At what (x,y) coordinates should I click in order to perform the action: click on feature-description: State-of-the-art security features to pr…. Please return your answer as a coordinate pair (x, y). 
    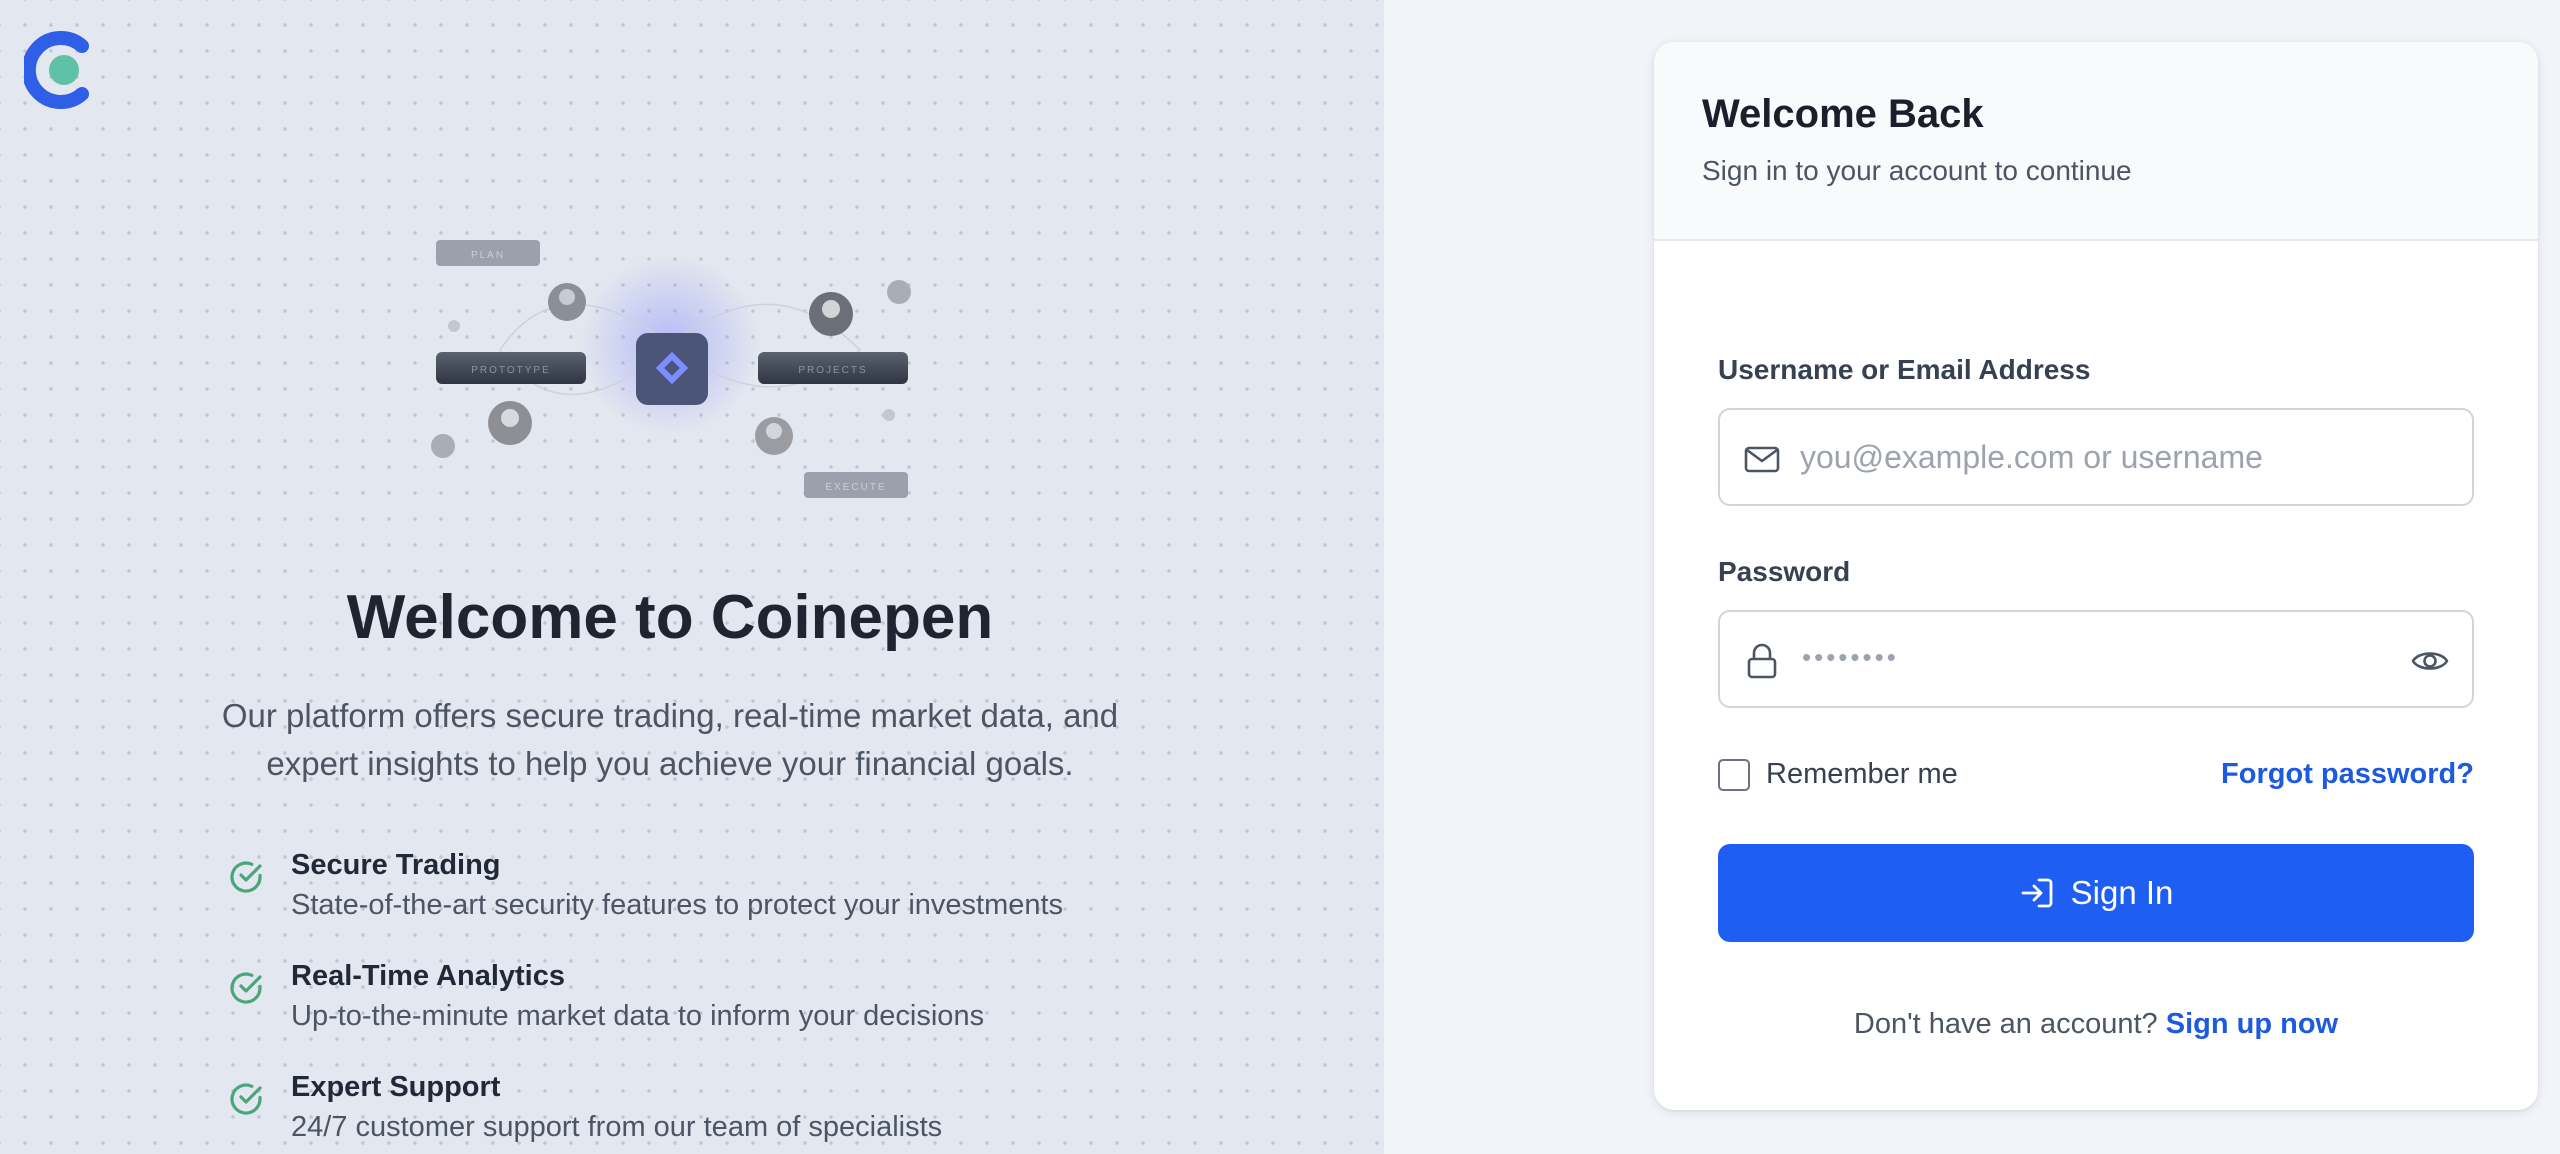
    Looking at the image, I should click on (677, 905).